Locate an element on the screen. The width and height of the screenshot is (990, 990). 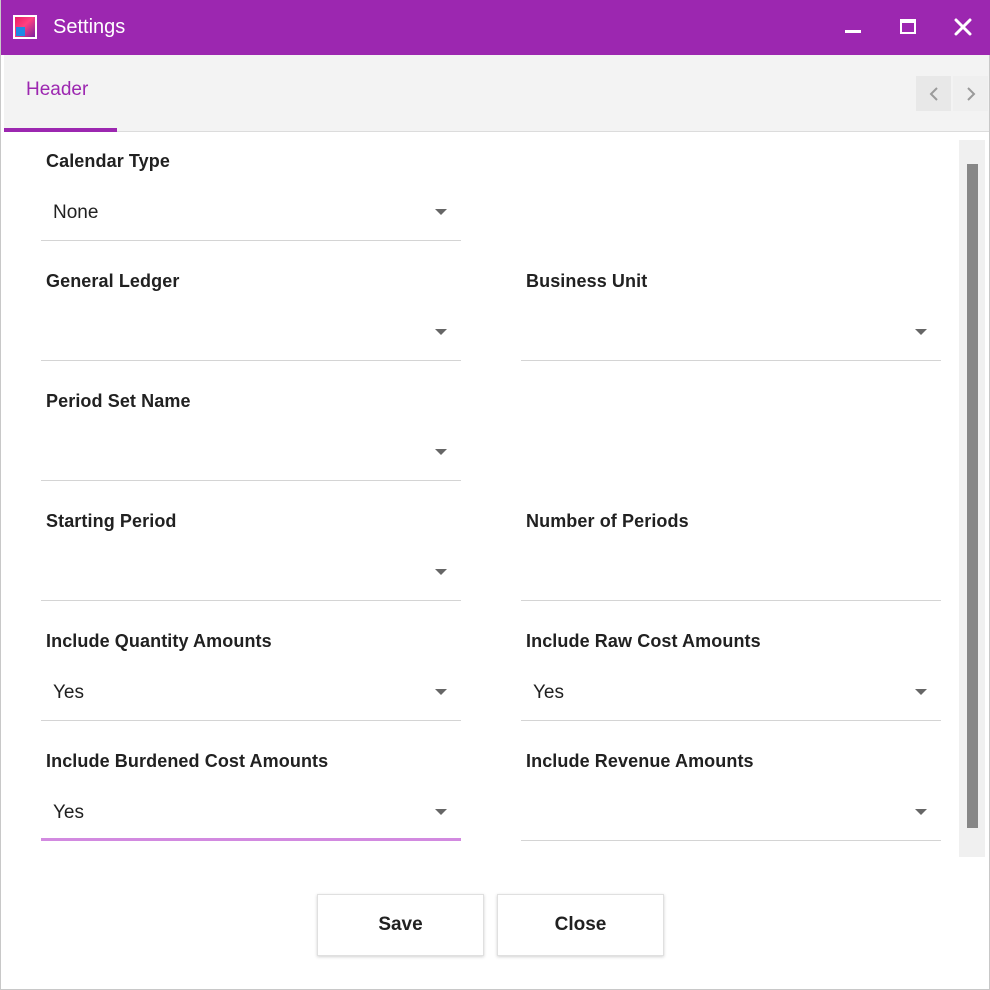
tab-header: Header is located at coordinates (60, 93).